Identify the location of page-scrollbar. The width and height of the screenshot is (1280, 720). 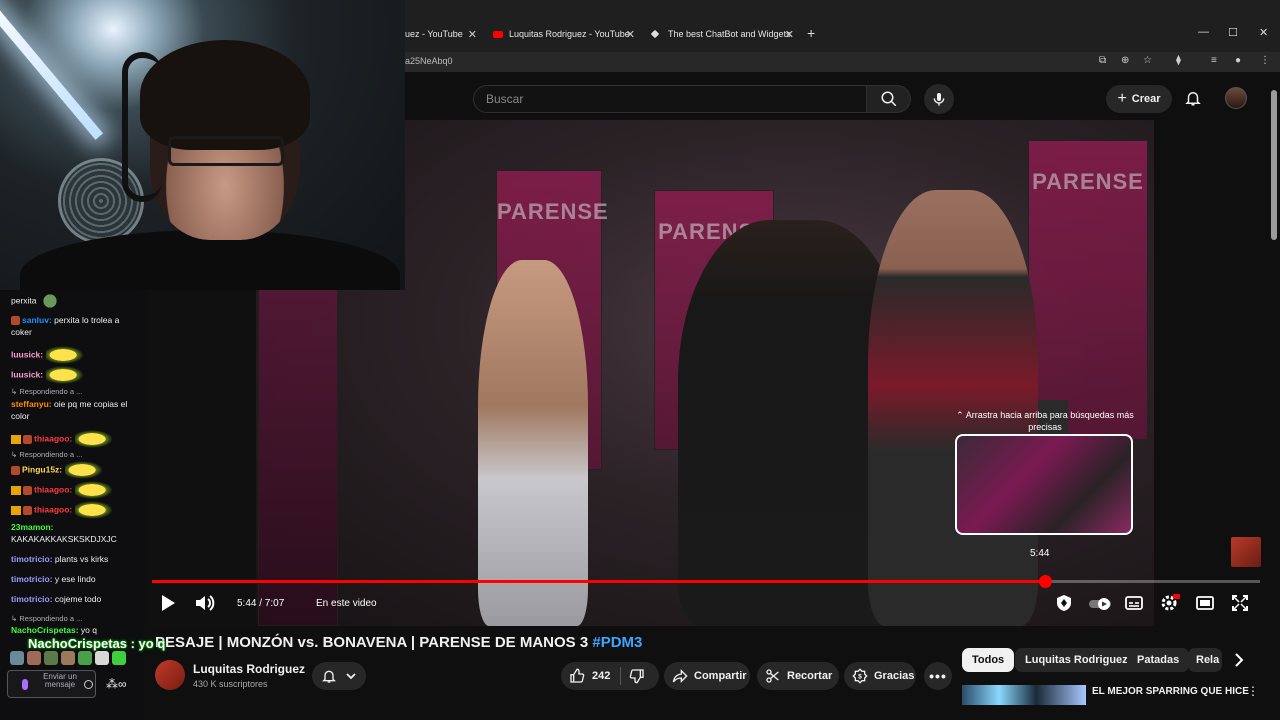
(1274, 165).